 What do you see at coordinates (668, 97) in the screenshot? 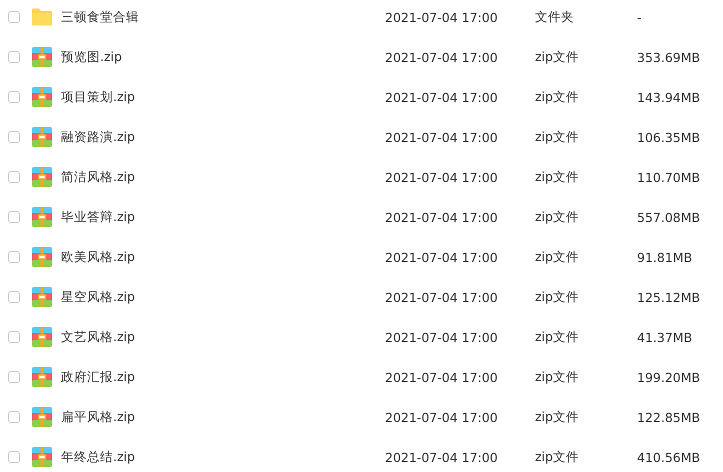
I see `file-size: 143.94MB` at bounding box center [668, 97].